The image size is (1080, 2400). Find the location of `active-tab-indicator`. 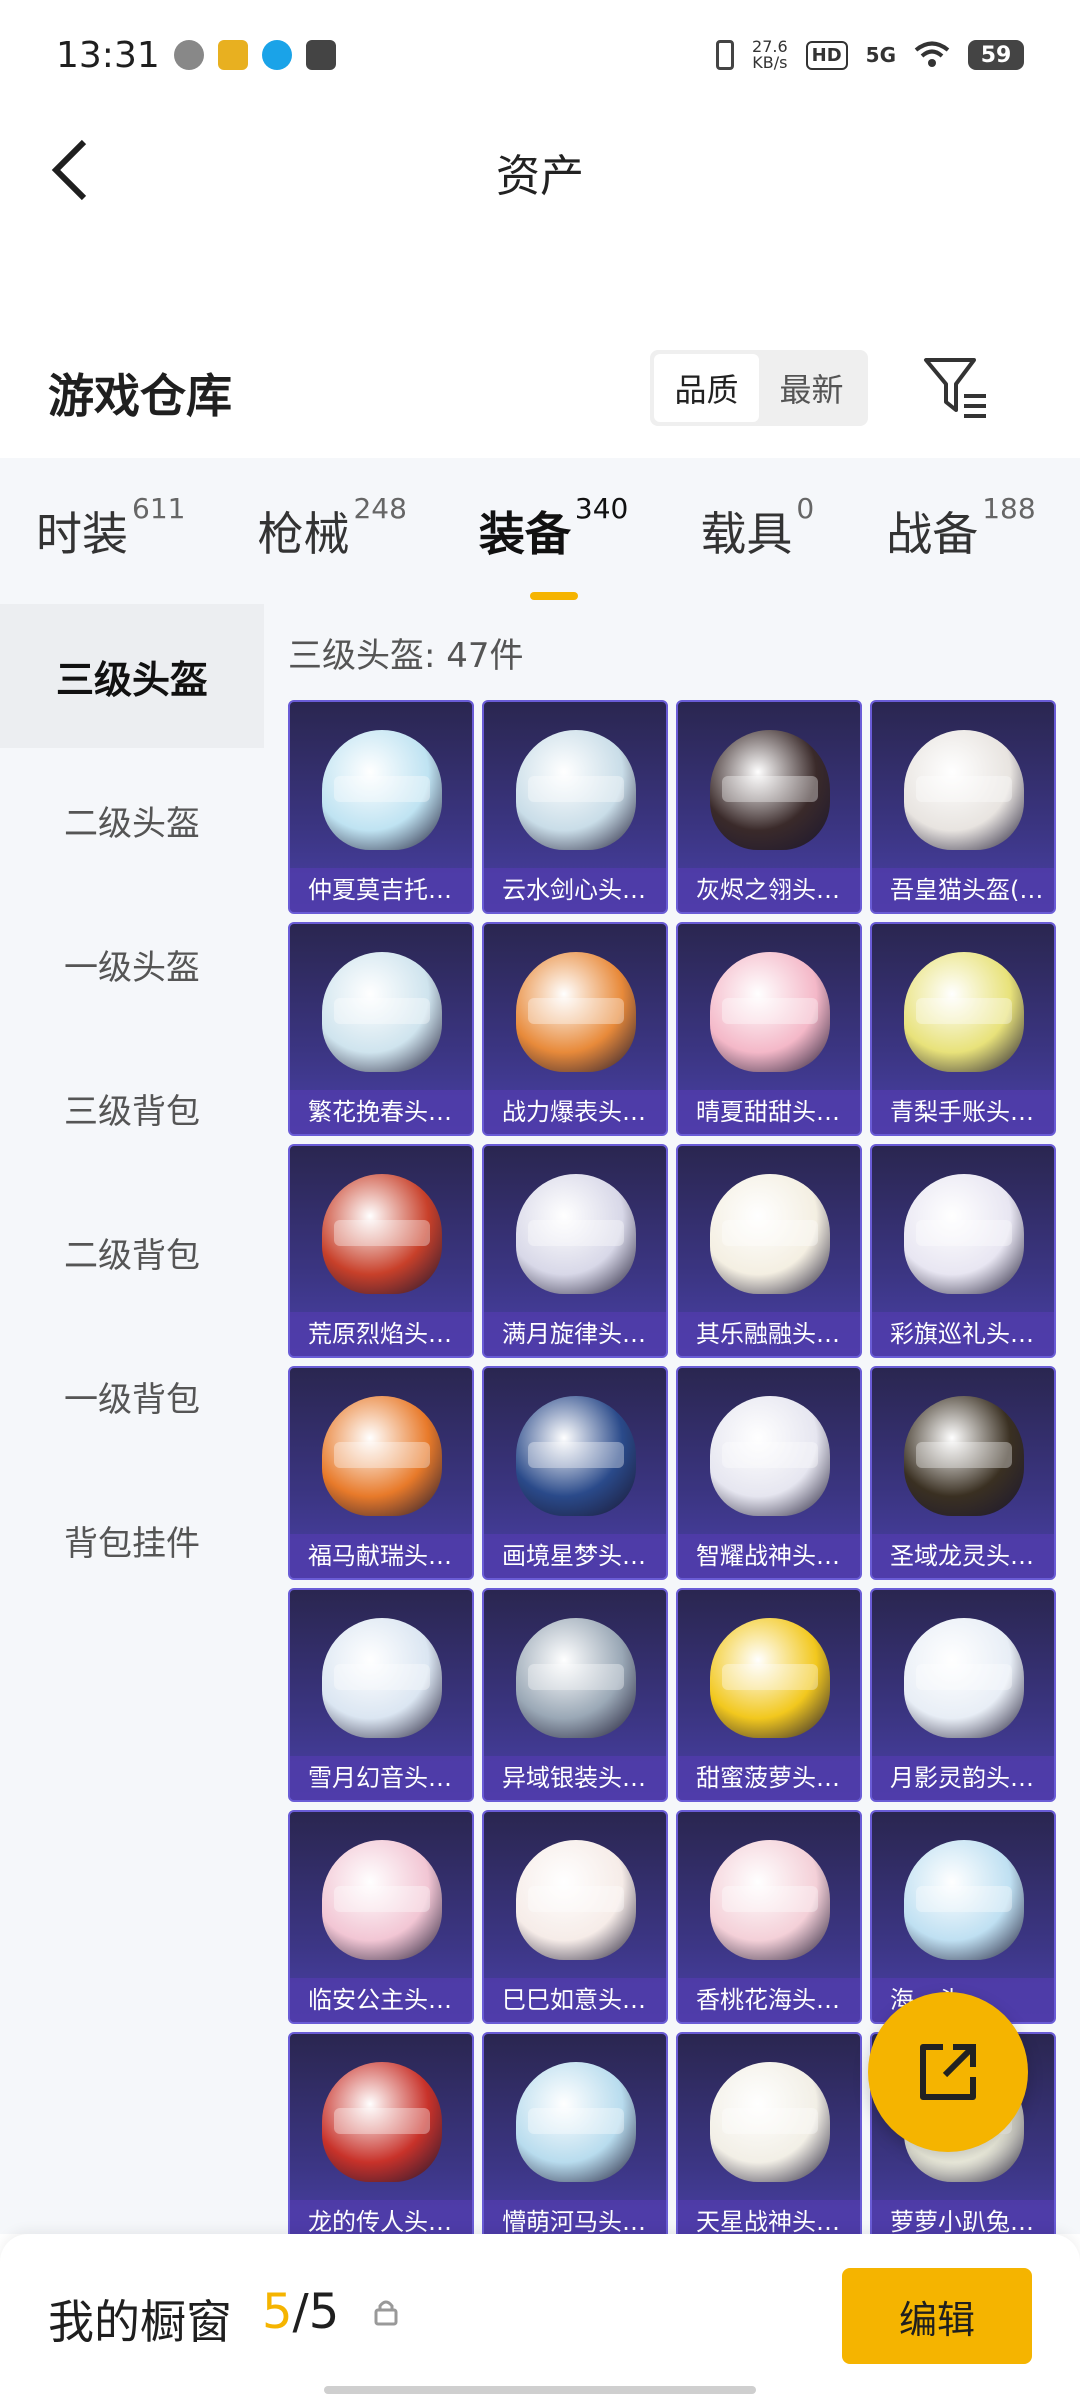

active-tab-indicator is located at coordinates (553, 596).